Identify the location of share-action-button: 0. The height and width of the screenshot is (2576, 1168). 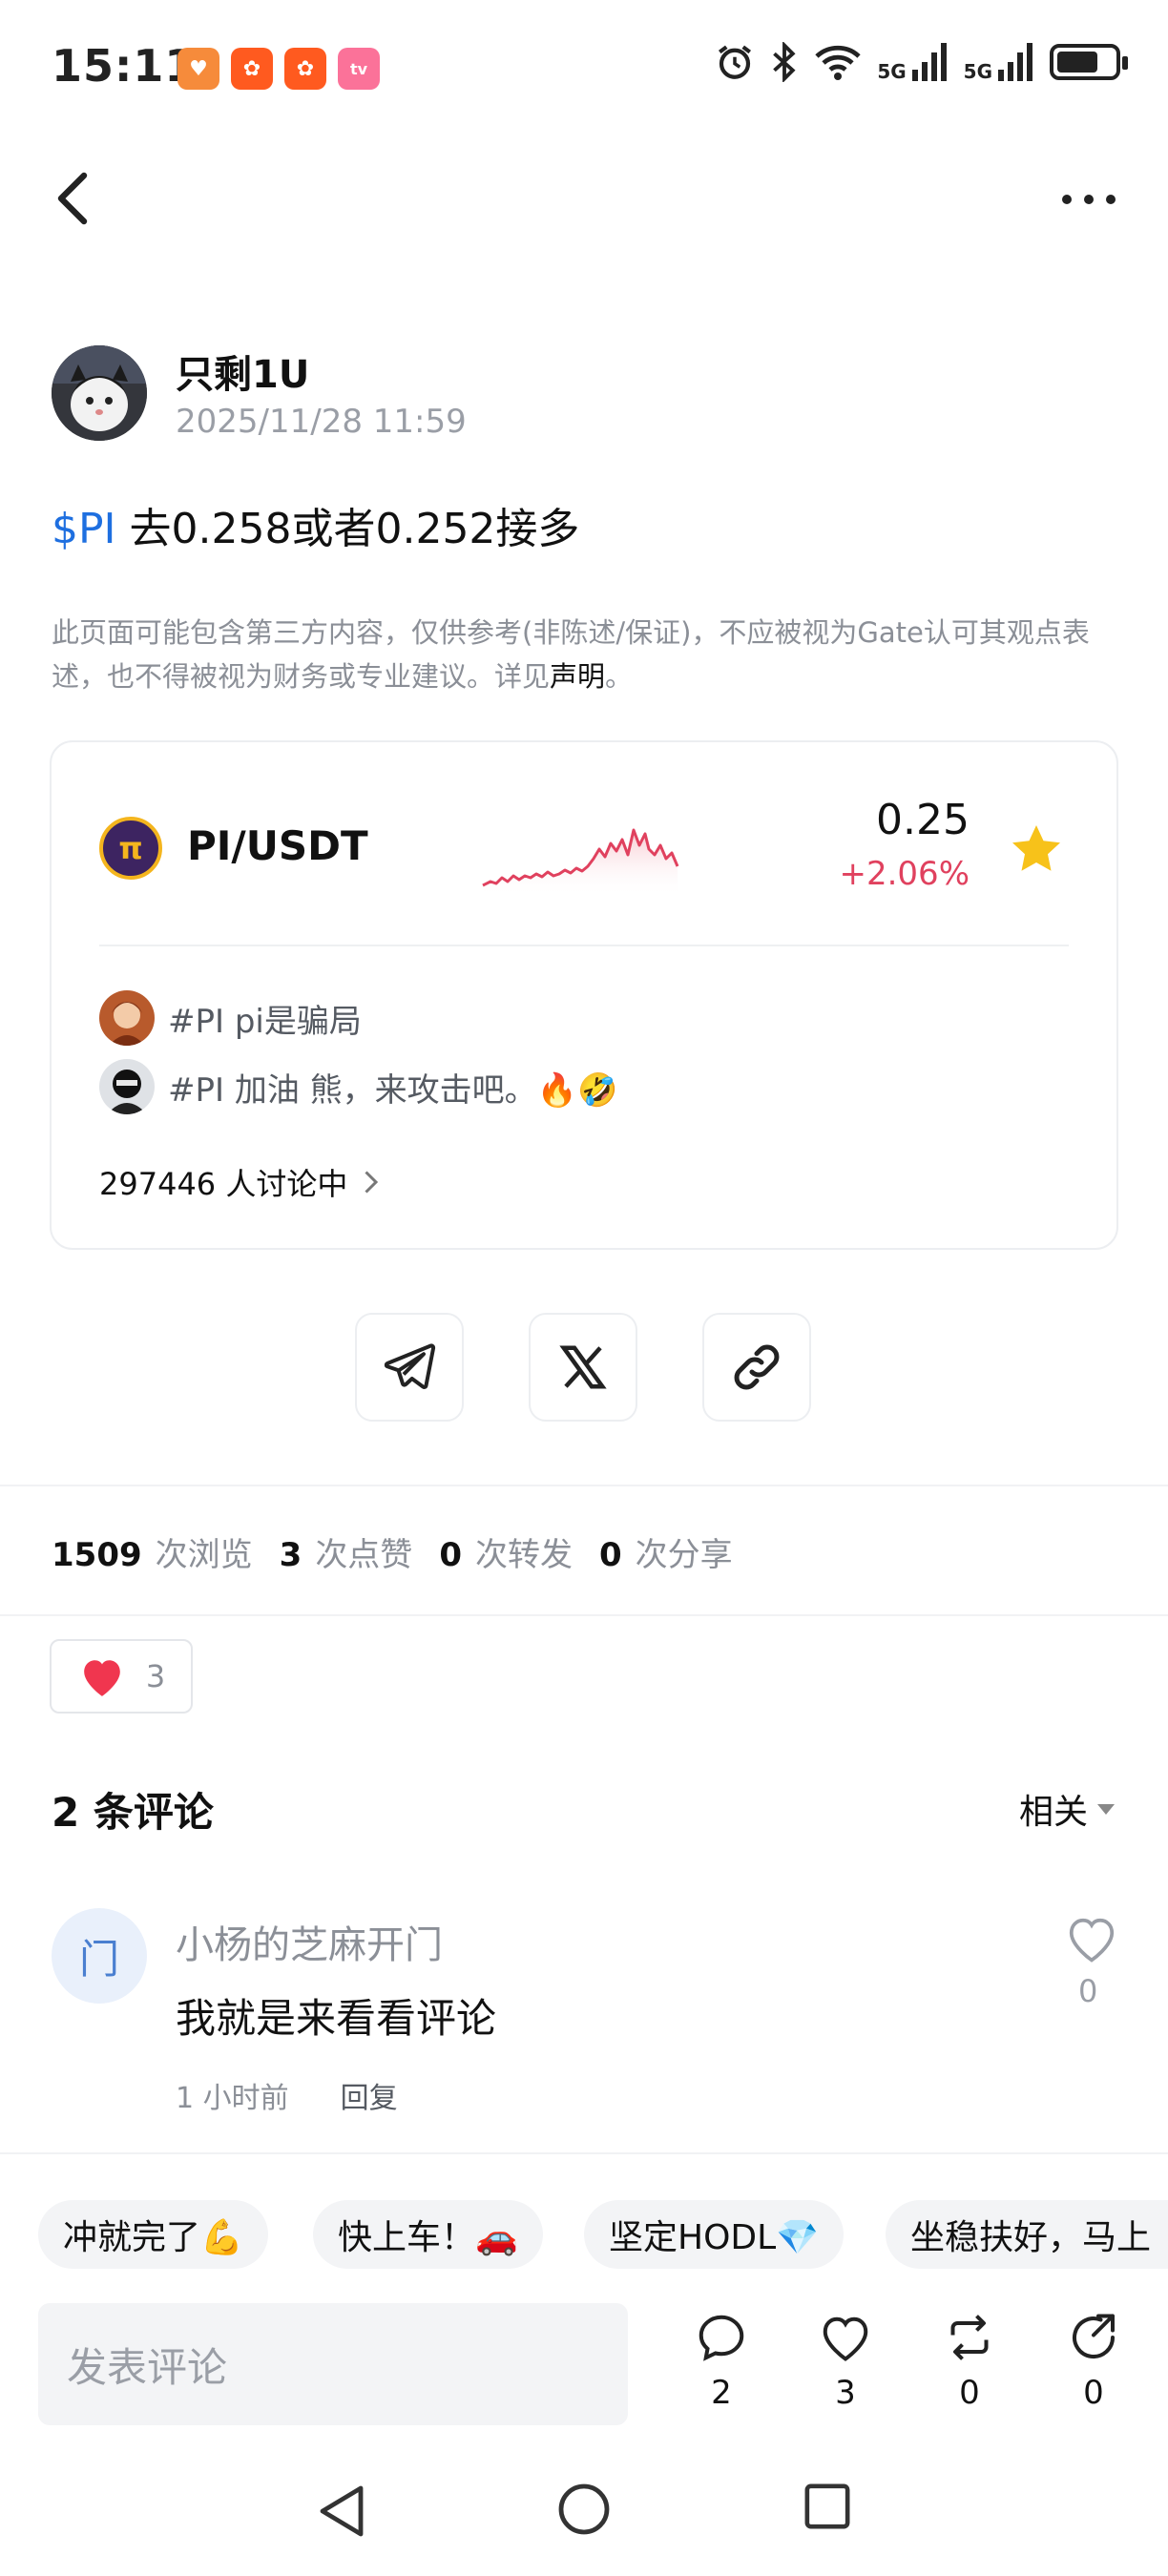
(1093, 2360).